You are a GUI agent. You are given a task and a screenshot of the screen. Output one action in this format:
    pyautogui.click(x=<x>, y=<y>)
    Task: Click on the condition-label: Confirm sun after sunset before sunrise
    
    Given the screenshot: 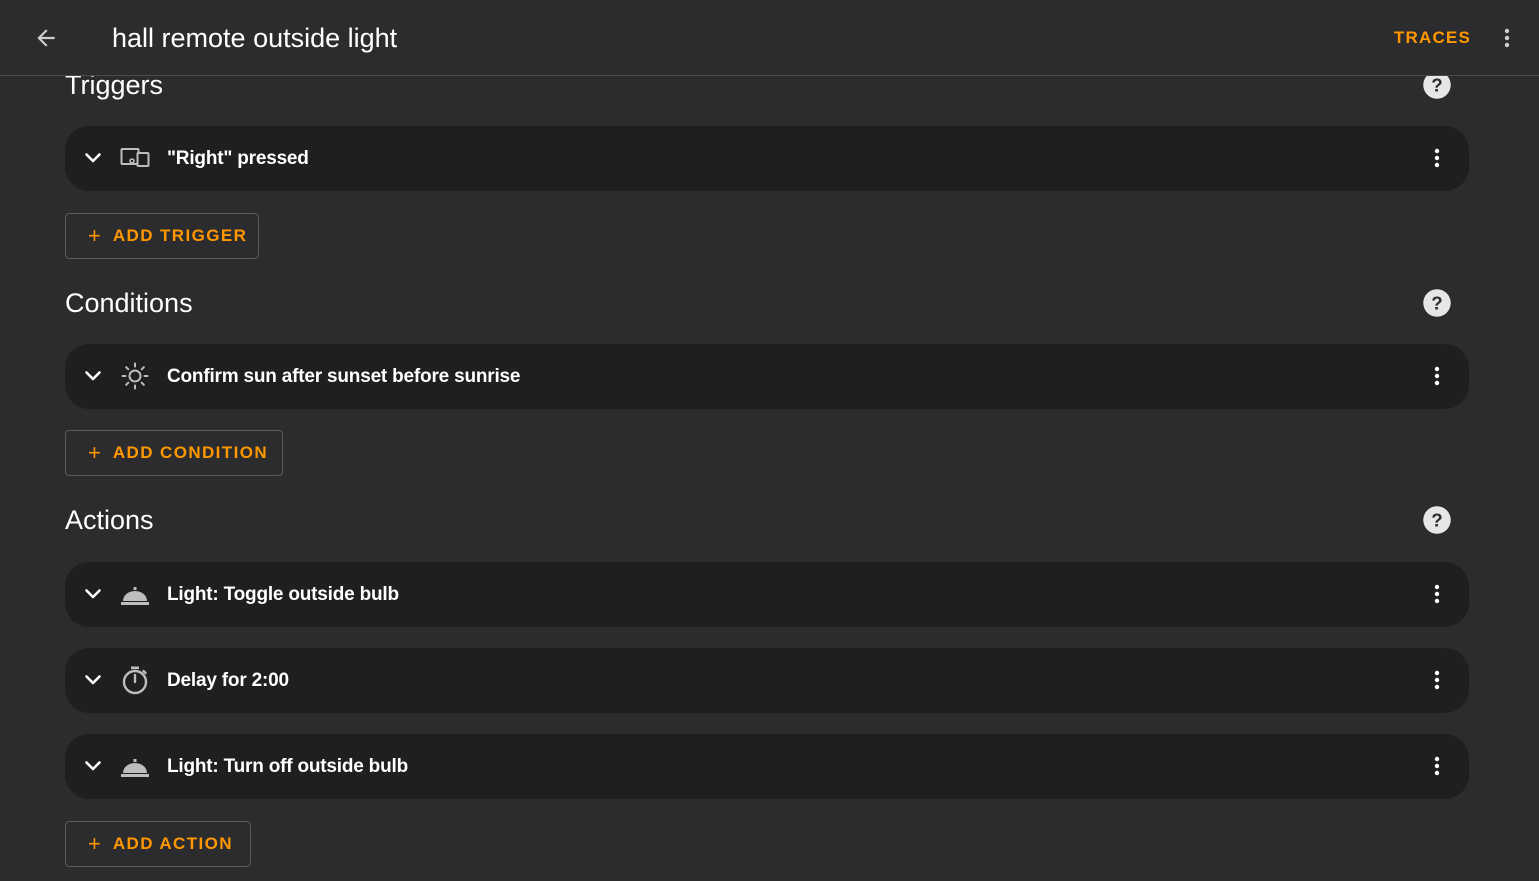 What is the action you would take?
    pyautogui.click(x=344, y=376)
    